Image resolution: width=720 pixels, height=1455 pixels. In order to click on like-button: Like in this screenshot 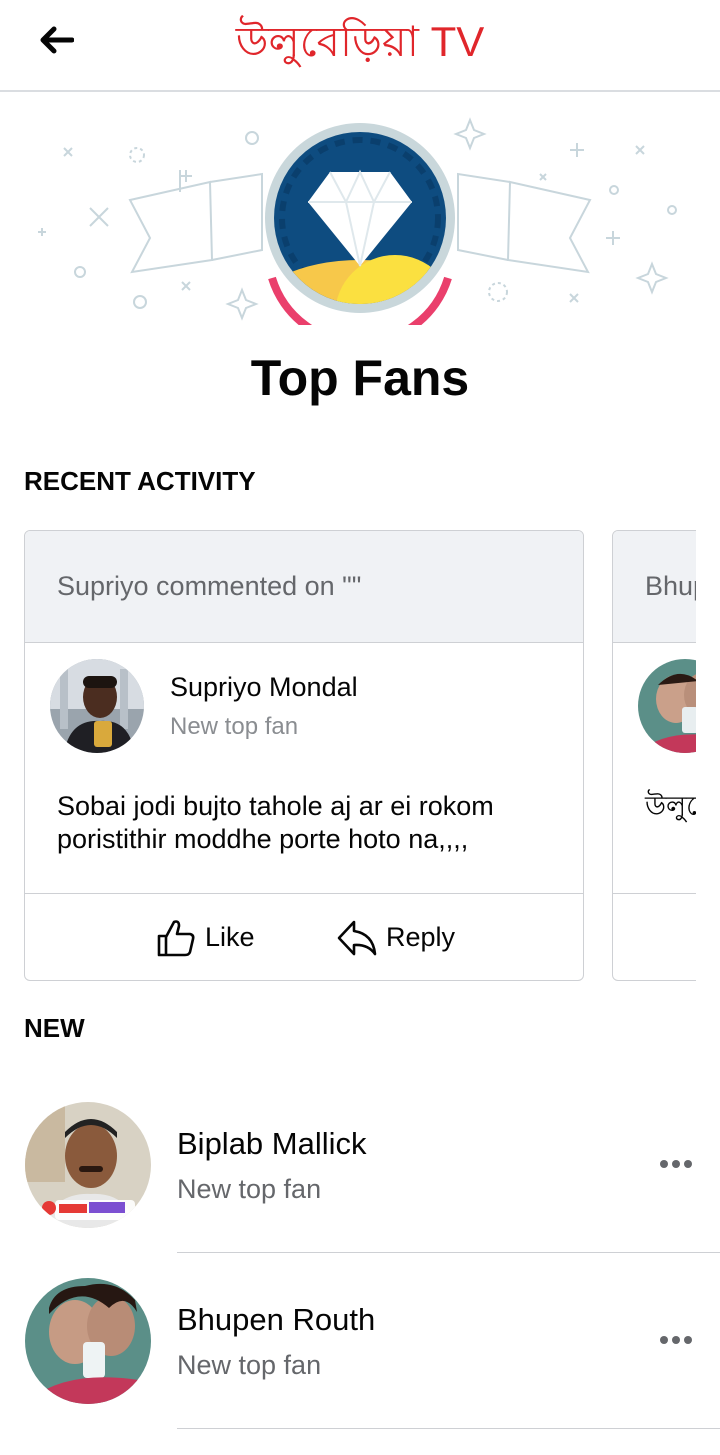, I will do `click(205, 937)`.